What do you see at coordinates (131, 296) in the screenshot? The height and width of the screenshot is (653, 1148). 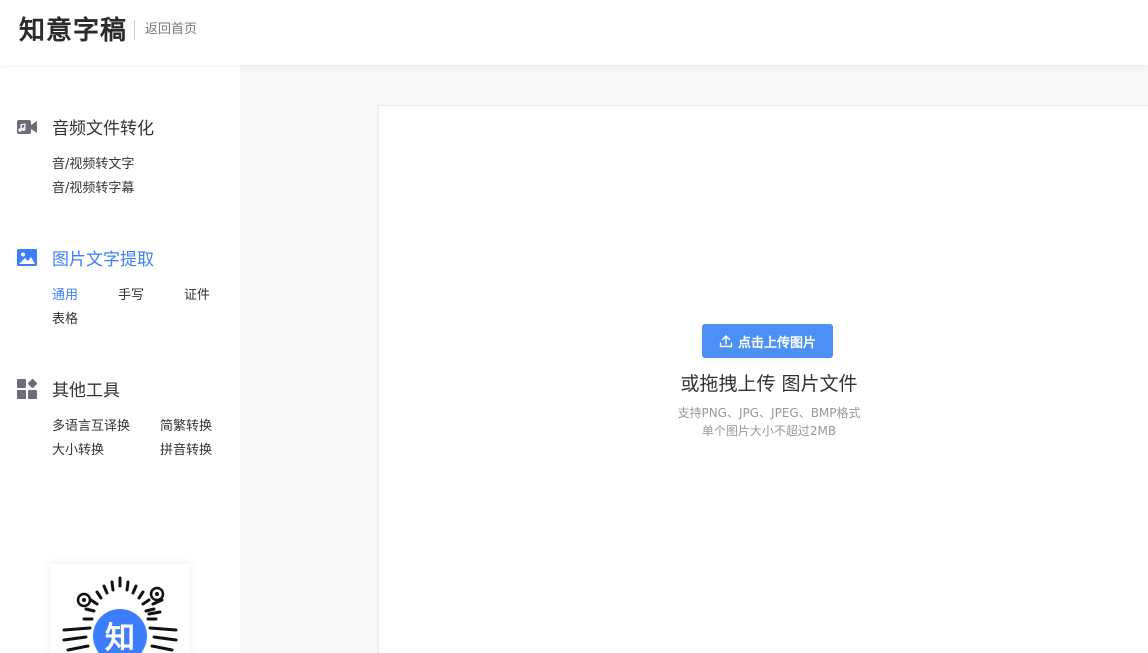 I see `link-handwriting: 手写` at bounding box center [131, 296].